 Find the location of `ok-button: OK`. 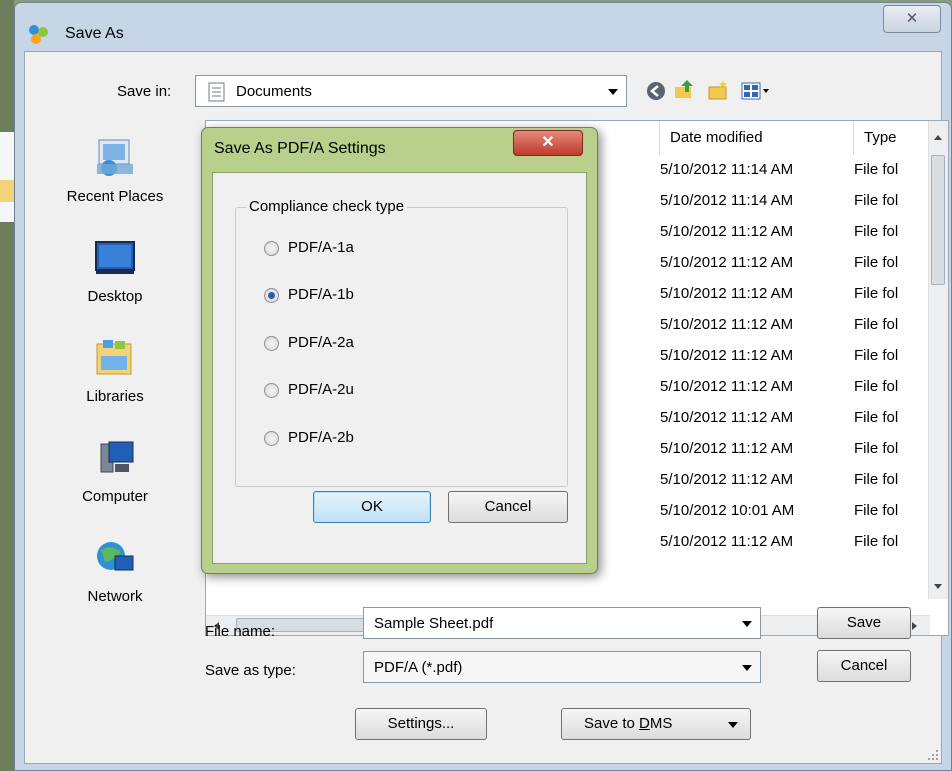

ok-button: OK is located at coordinates (372, 507).